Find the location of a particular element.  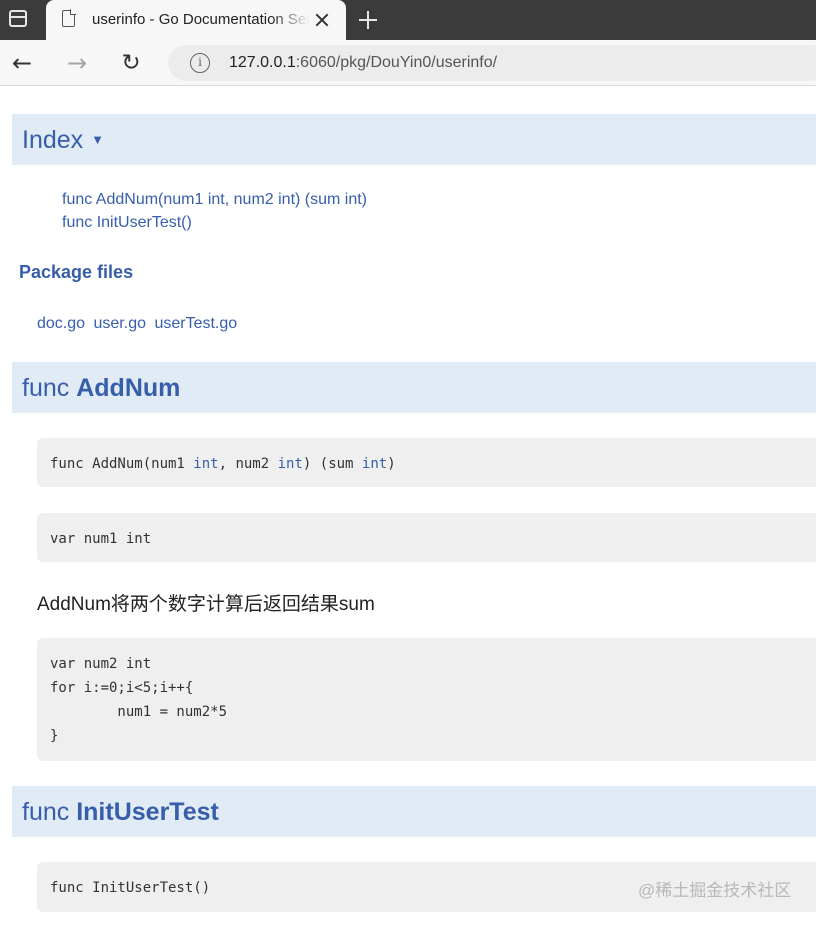

close-tab-icon is located at coordinates (322, 20).